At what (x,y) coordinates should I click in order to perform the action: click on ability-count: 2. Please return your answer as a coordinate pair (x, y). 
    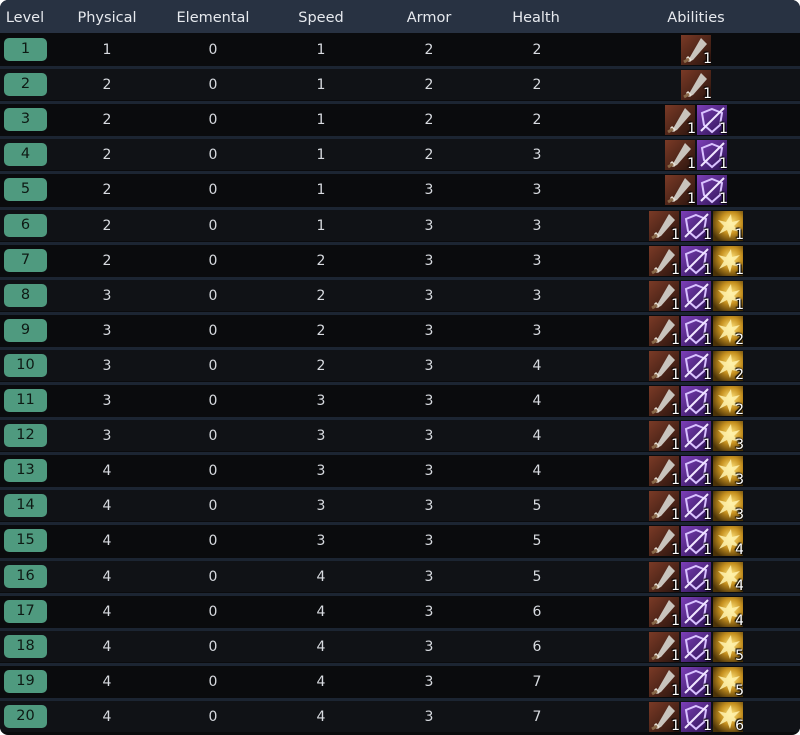
    Looking at the image, I should click on (739, 339).